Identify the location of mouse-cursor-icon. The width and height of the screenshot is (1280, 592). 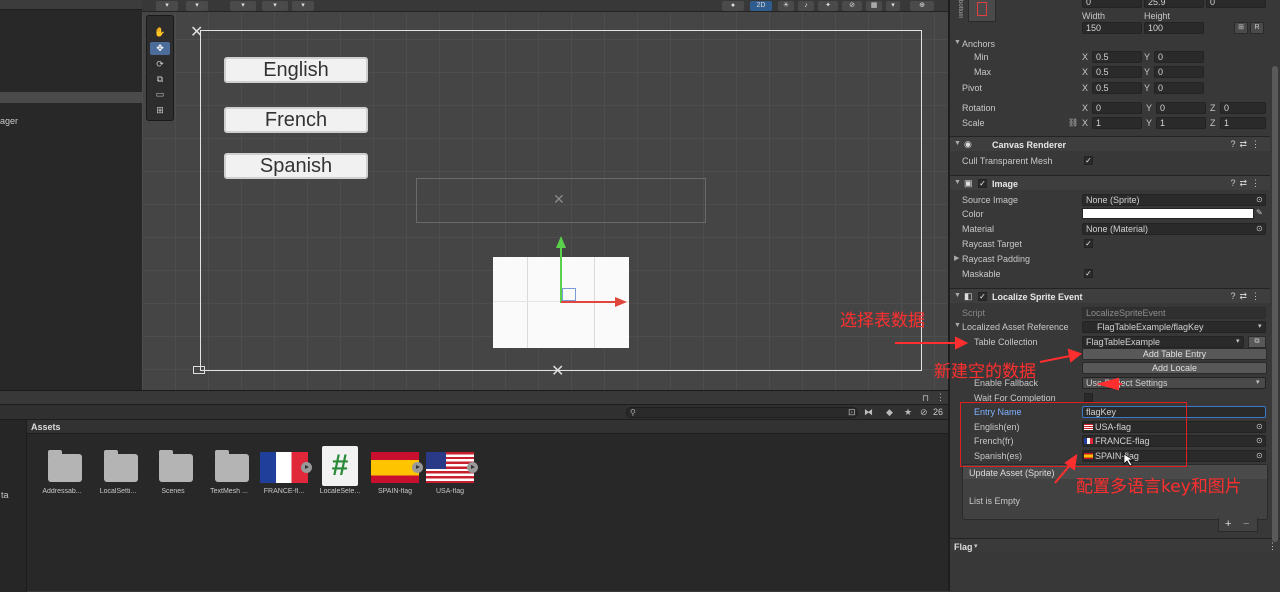
(1129, 460).